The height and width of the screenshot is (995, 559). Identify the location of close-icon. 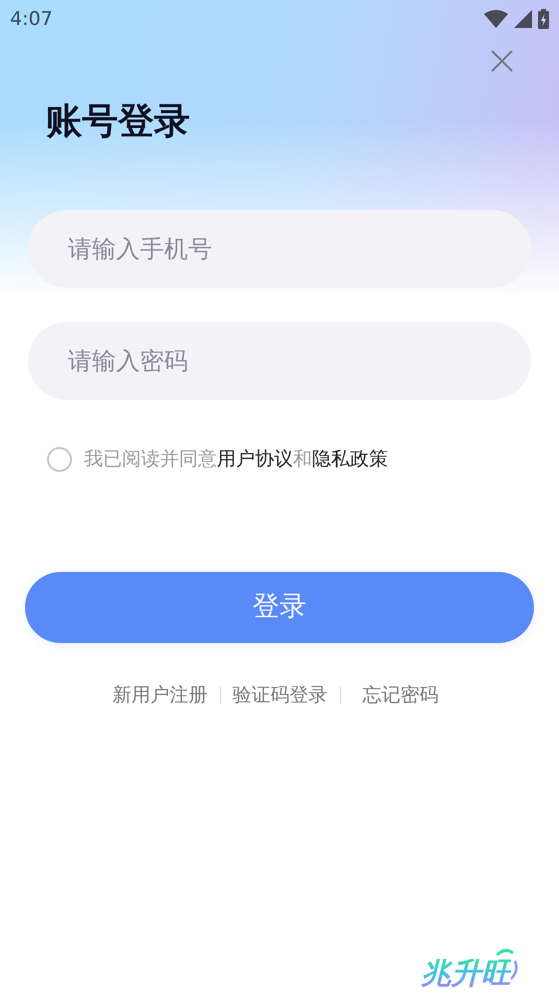
(502, 61).